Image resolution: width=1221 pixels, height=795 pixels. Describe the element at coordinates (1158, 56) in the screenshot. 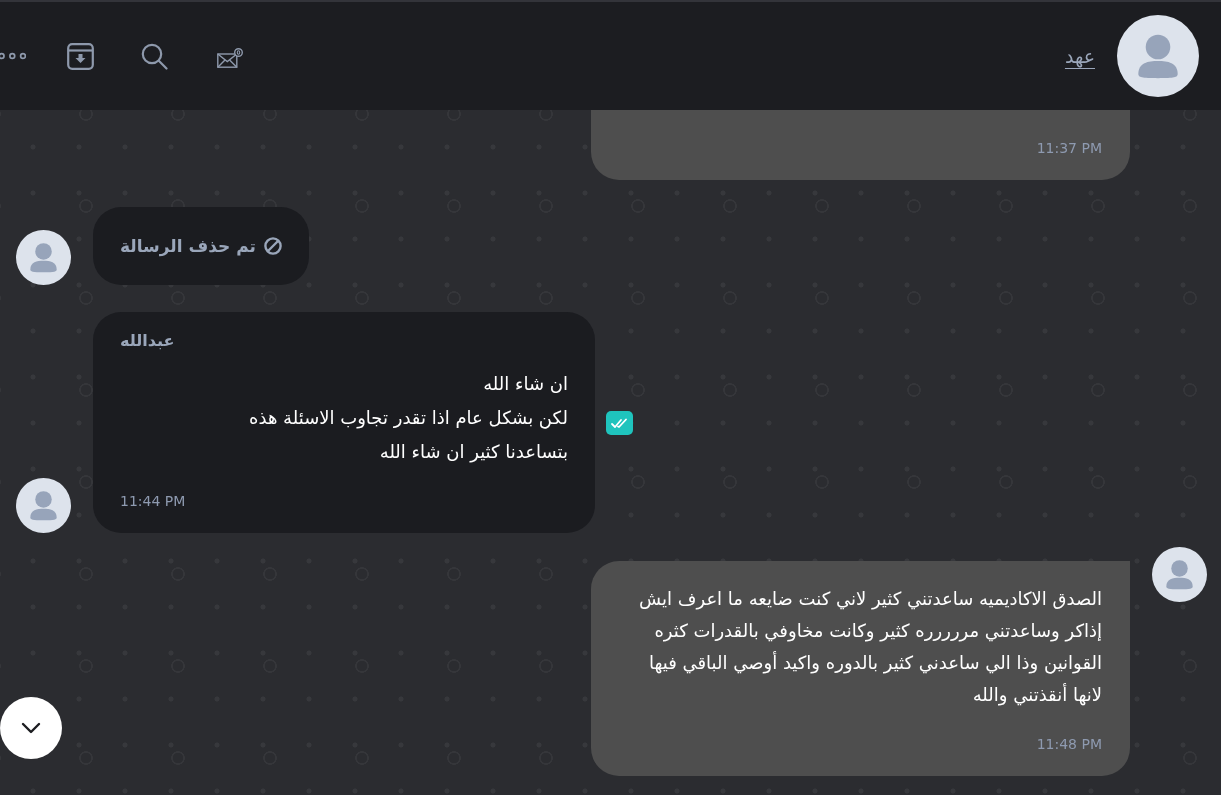

I see `avatar-icon` at that location.